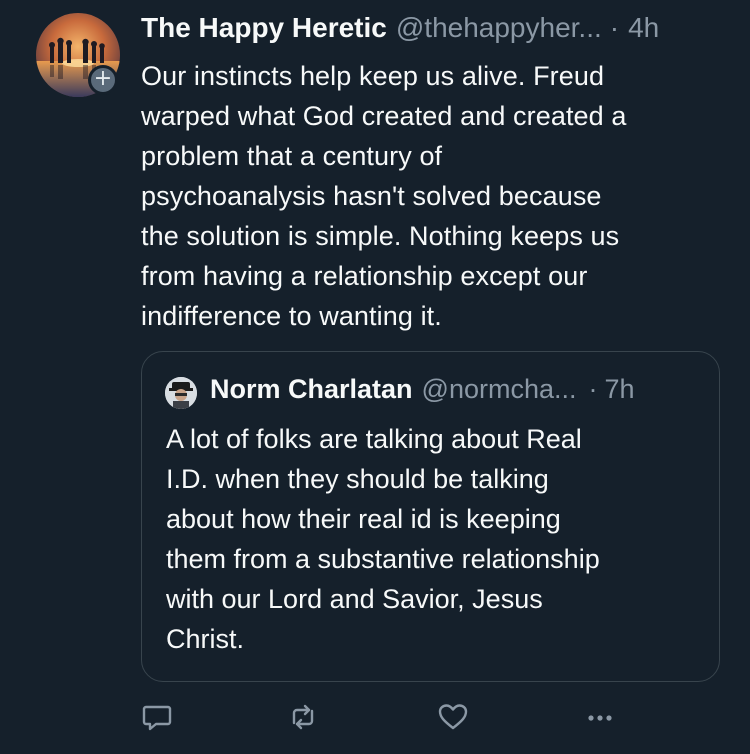  Describe the element at coordinates (374, 439) in the screenshot. I see `quoted-text-line: A lot of folks are talking about Real` at that location.